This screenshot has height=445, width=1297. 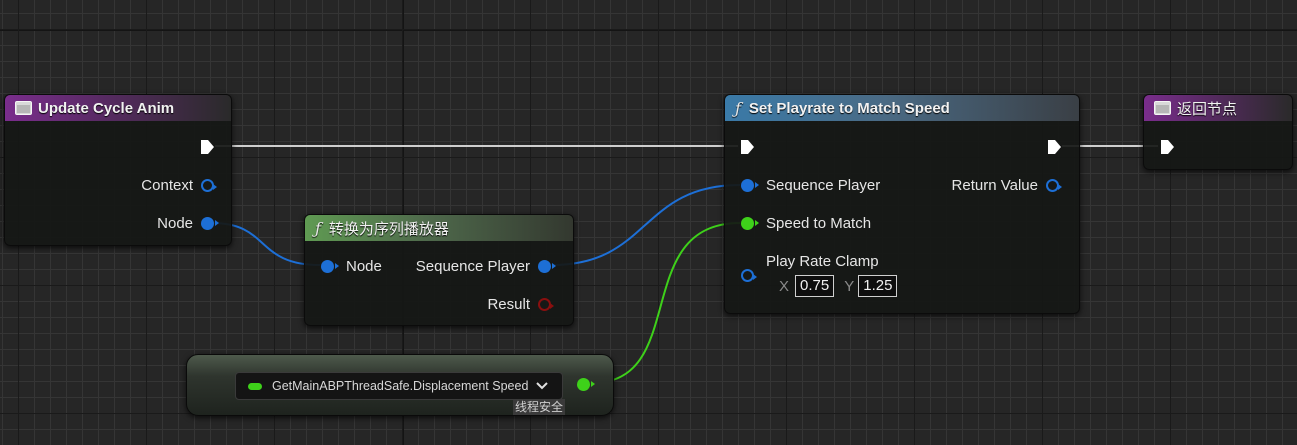 What do you see at coordinates (1218, 132) in the screenshot?
I see `return-node: 返回节点` at bounding box center [1218, 132].